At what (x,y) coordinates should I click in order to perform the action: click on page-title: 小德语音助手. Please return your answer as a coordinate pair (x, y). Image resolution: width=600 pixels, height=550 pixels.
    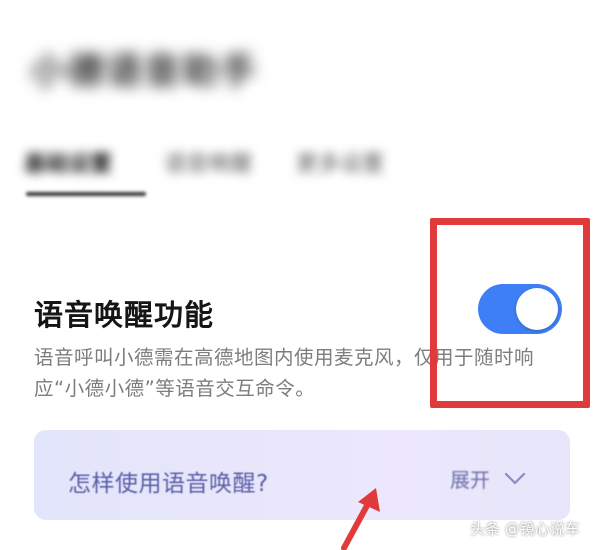
    Looking at the image, I should click on (144, 71).